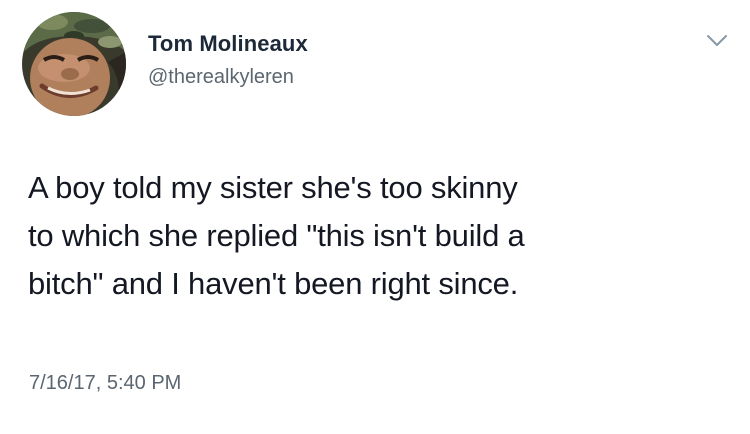  I want to click on avatar, so click(74, 64).